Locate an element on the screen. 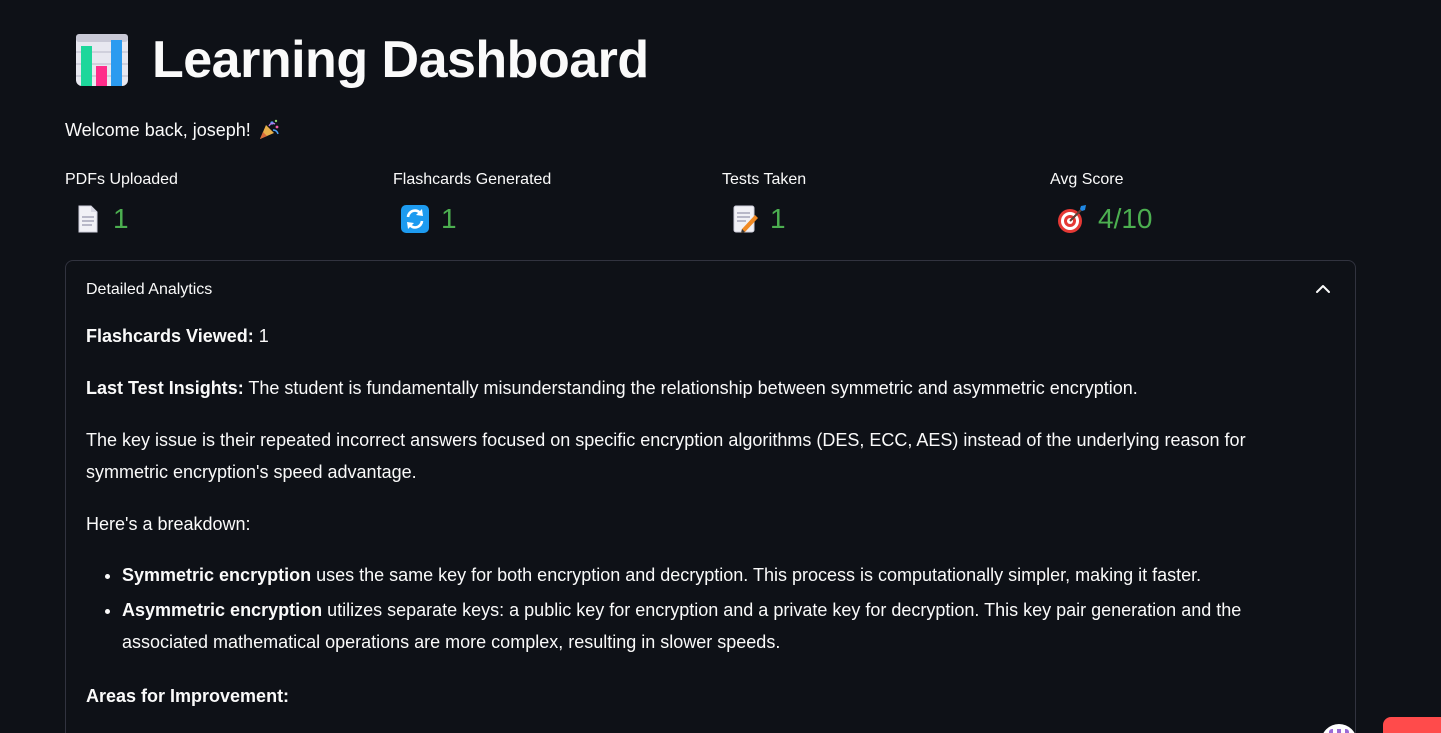  flashcards-viewed-line: Flashcards Viewed: 1 is located at coordinates (696, 336).